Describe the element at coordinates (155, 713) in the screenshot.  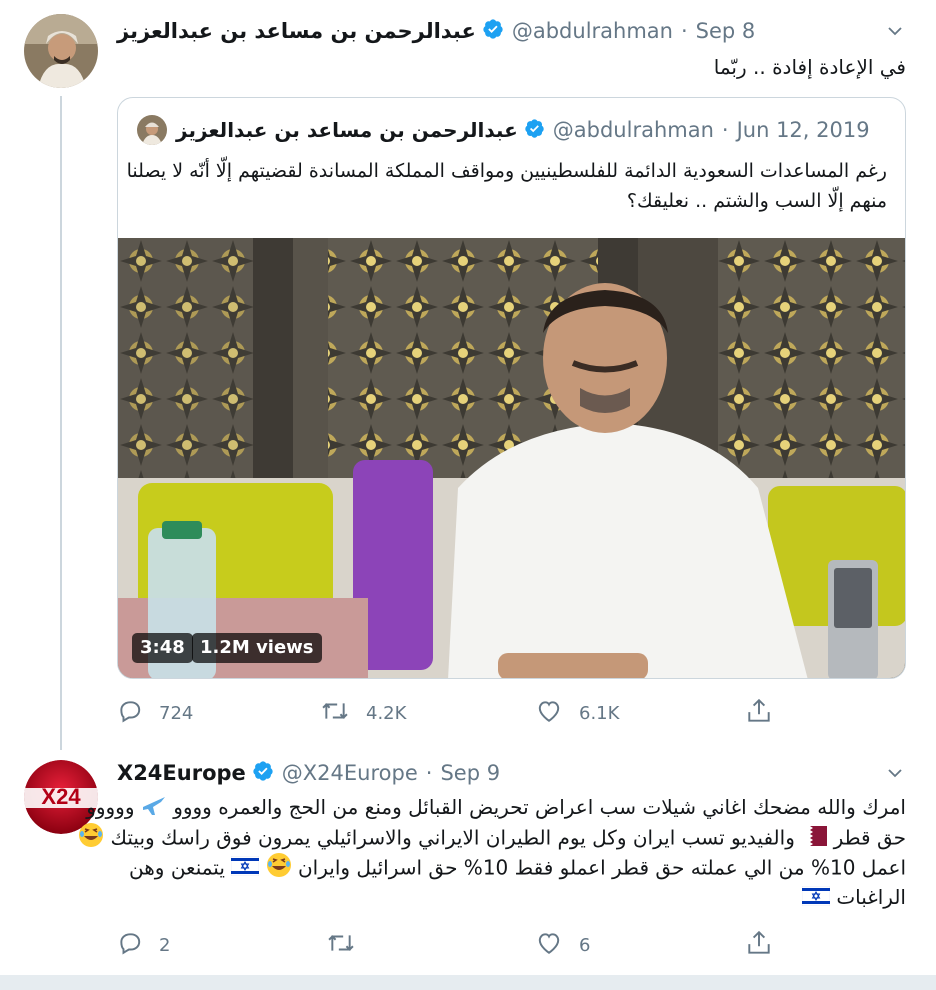
I see `reply-button: 724` at that location.